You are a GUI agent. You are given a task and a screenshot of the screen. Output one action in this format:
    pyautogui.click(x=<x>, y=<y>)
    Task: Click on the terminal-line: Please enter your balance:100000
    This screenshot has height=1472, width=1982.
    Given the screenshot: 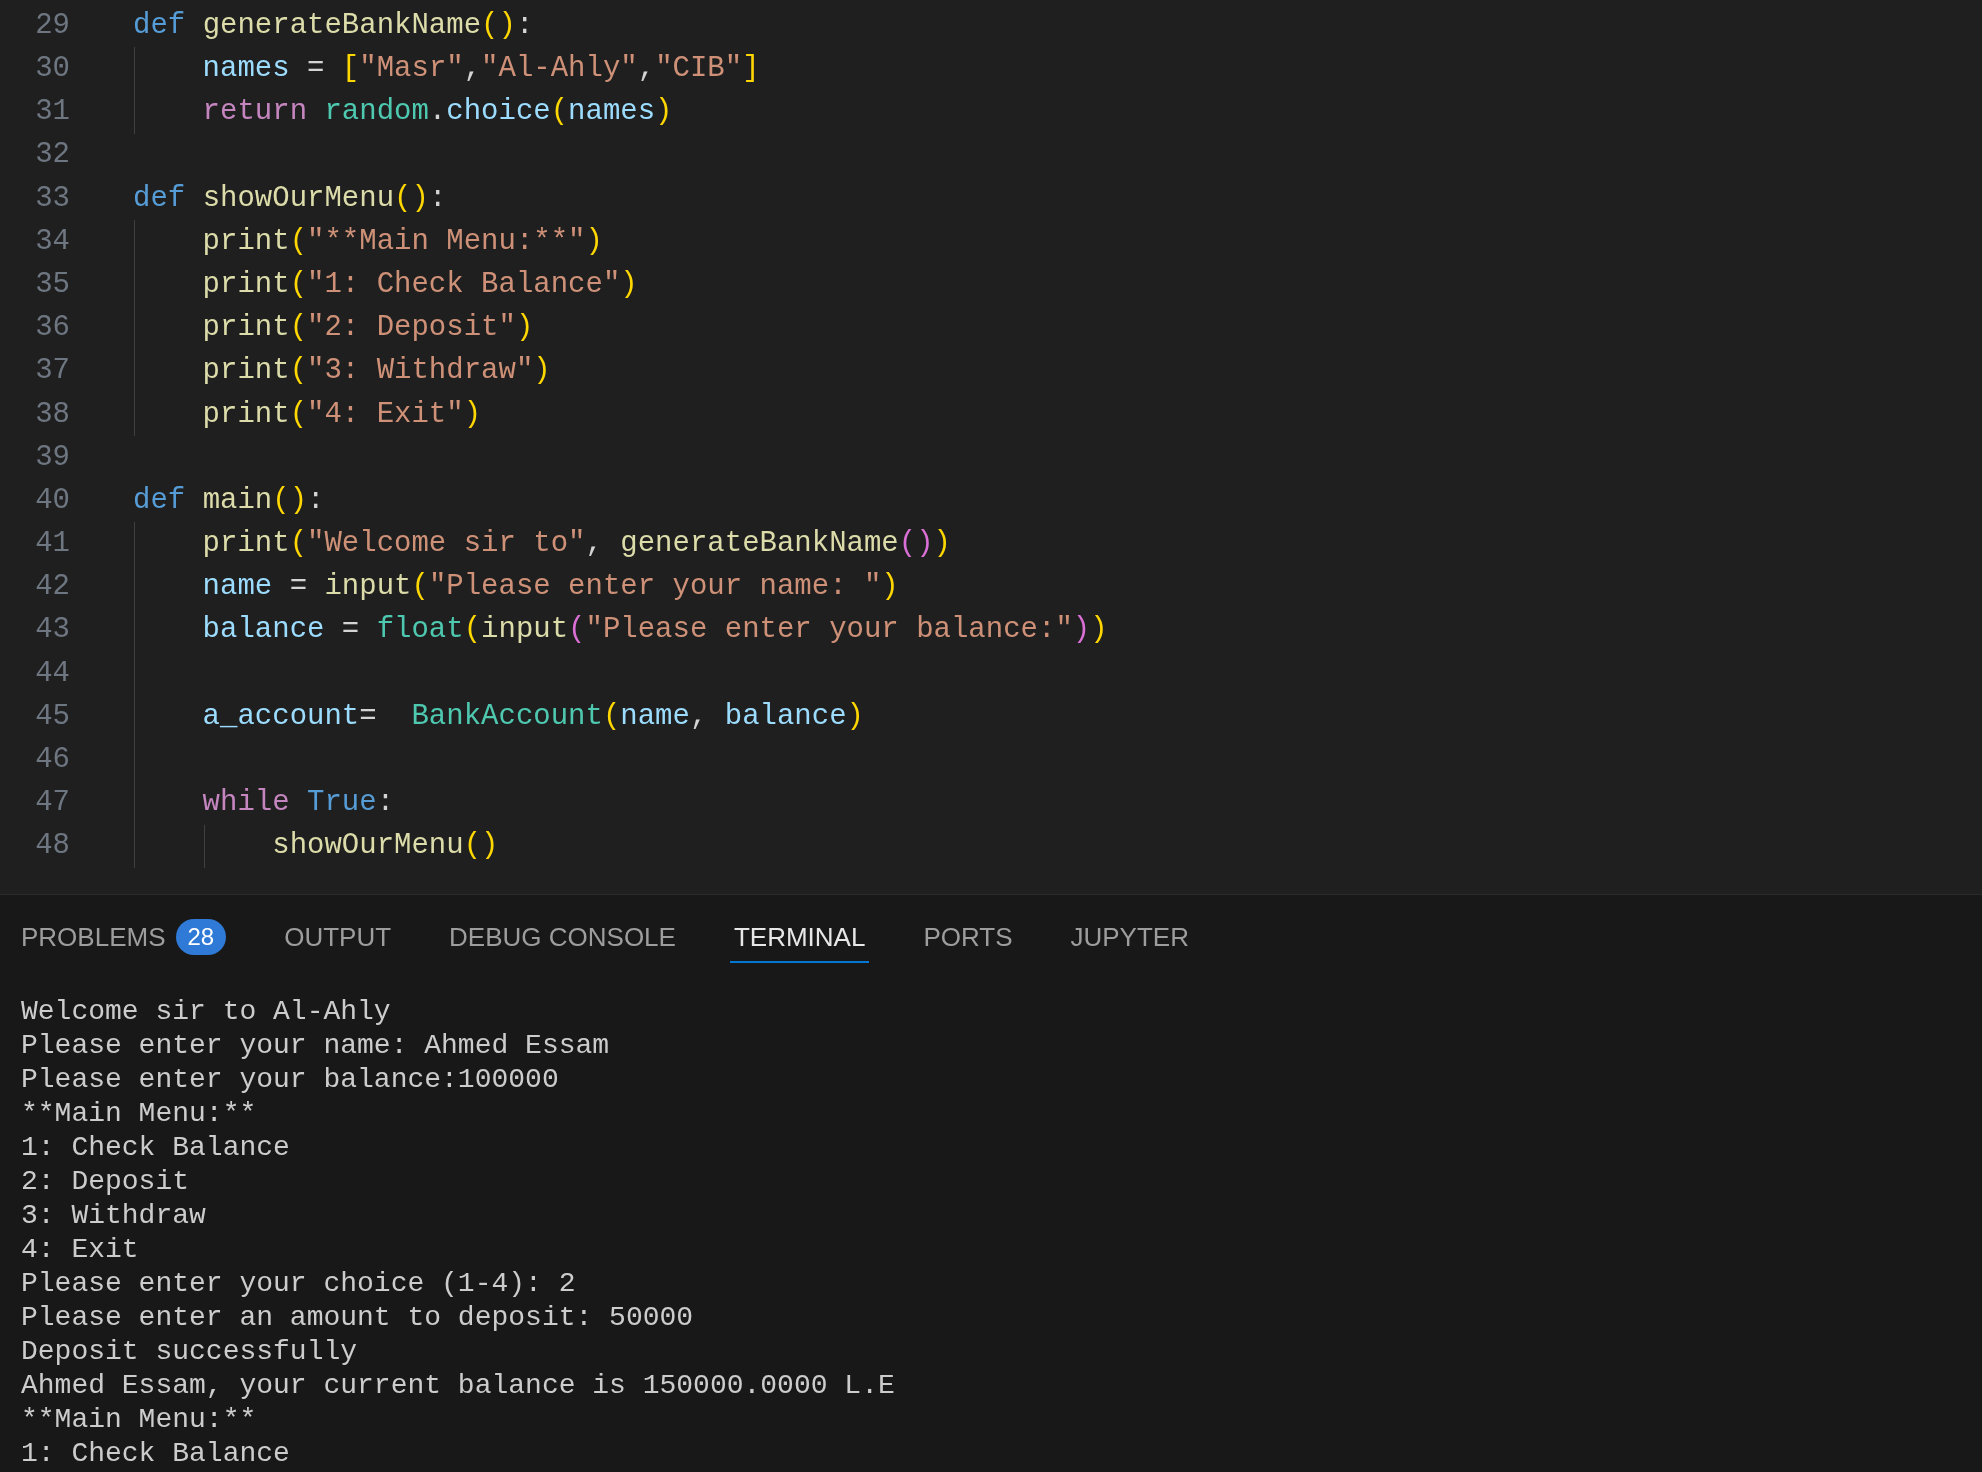 What is the action you would take?
    pyautogui.click(x=290, y=1080)
    